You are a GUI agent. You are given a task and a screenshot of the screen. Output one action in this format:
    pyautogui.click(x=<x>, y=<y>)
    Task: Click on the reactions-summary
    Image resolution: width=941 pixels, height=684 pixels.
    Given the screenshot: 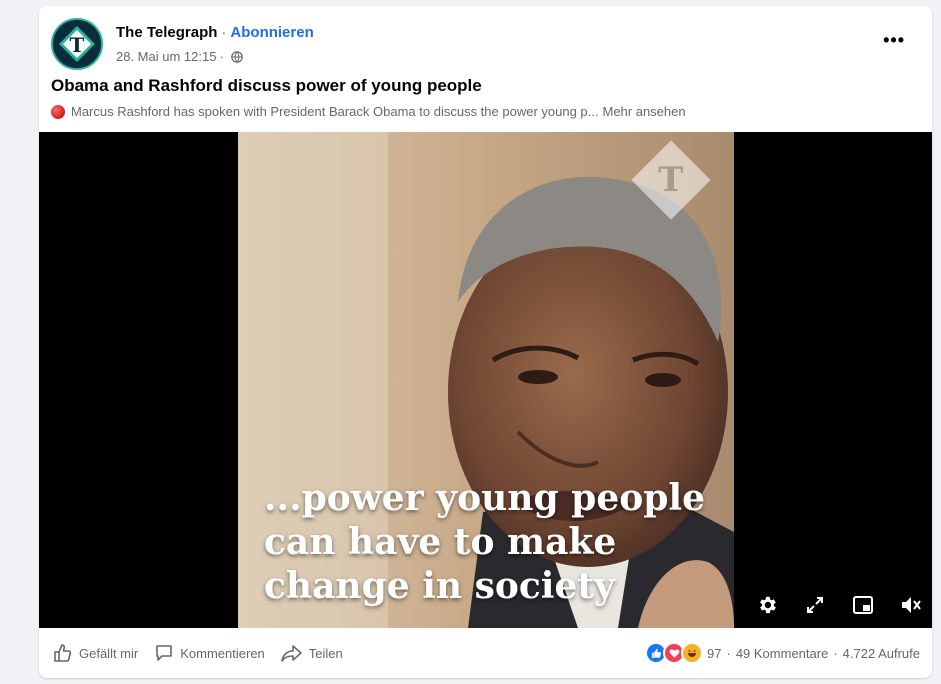 What is the action you would take?
    pyautogui.click(x=674, y=653)
    